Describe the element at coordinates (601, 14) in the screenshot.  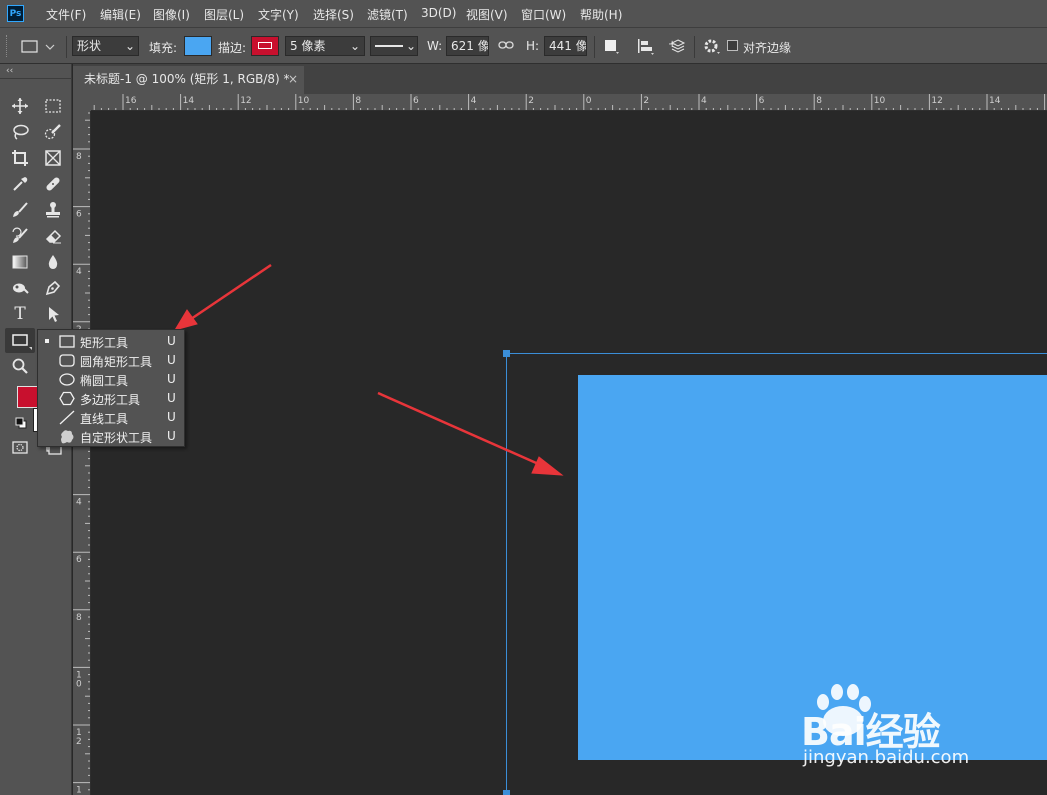
I see `menu-help: 帮助(H)` at that location.